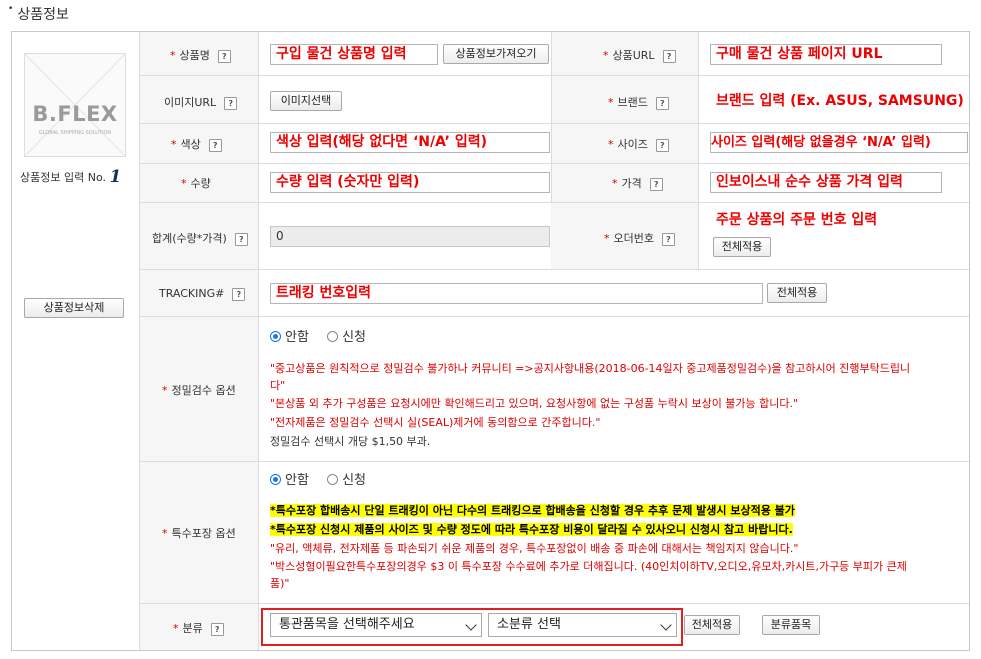  Describe the element at coordinates (196, 144) in the screenshot. I see `color-label: * 색상?` at that location.